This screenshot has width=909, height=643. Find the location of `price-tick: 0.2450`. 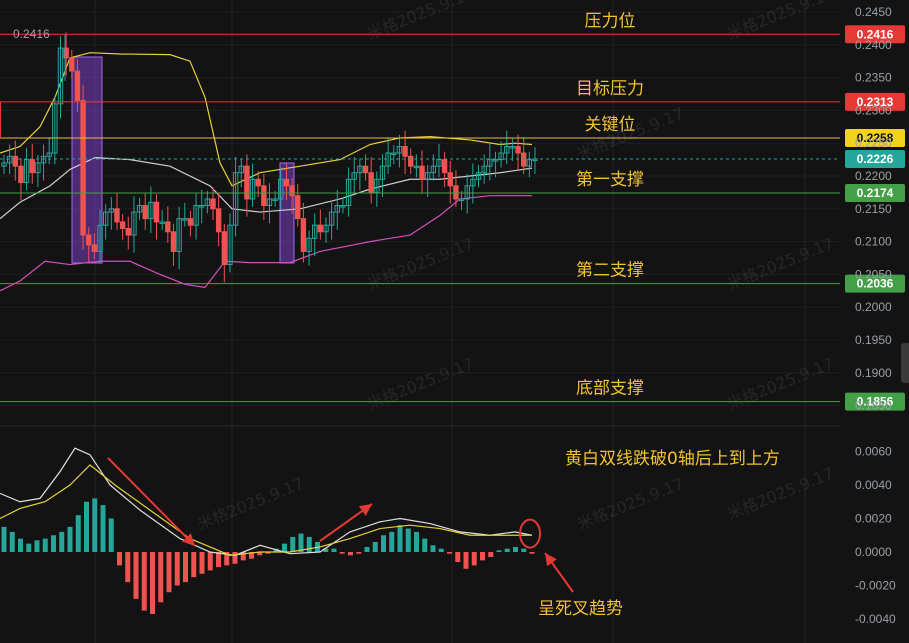

price-tick: 0.2450 is located at coordinates (873, 12).